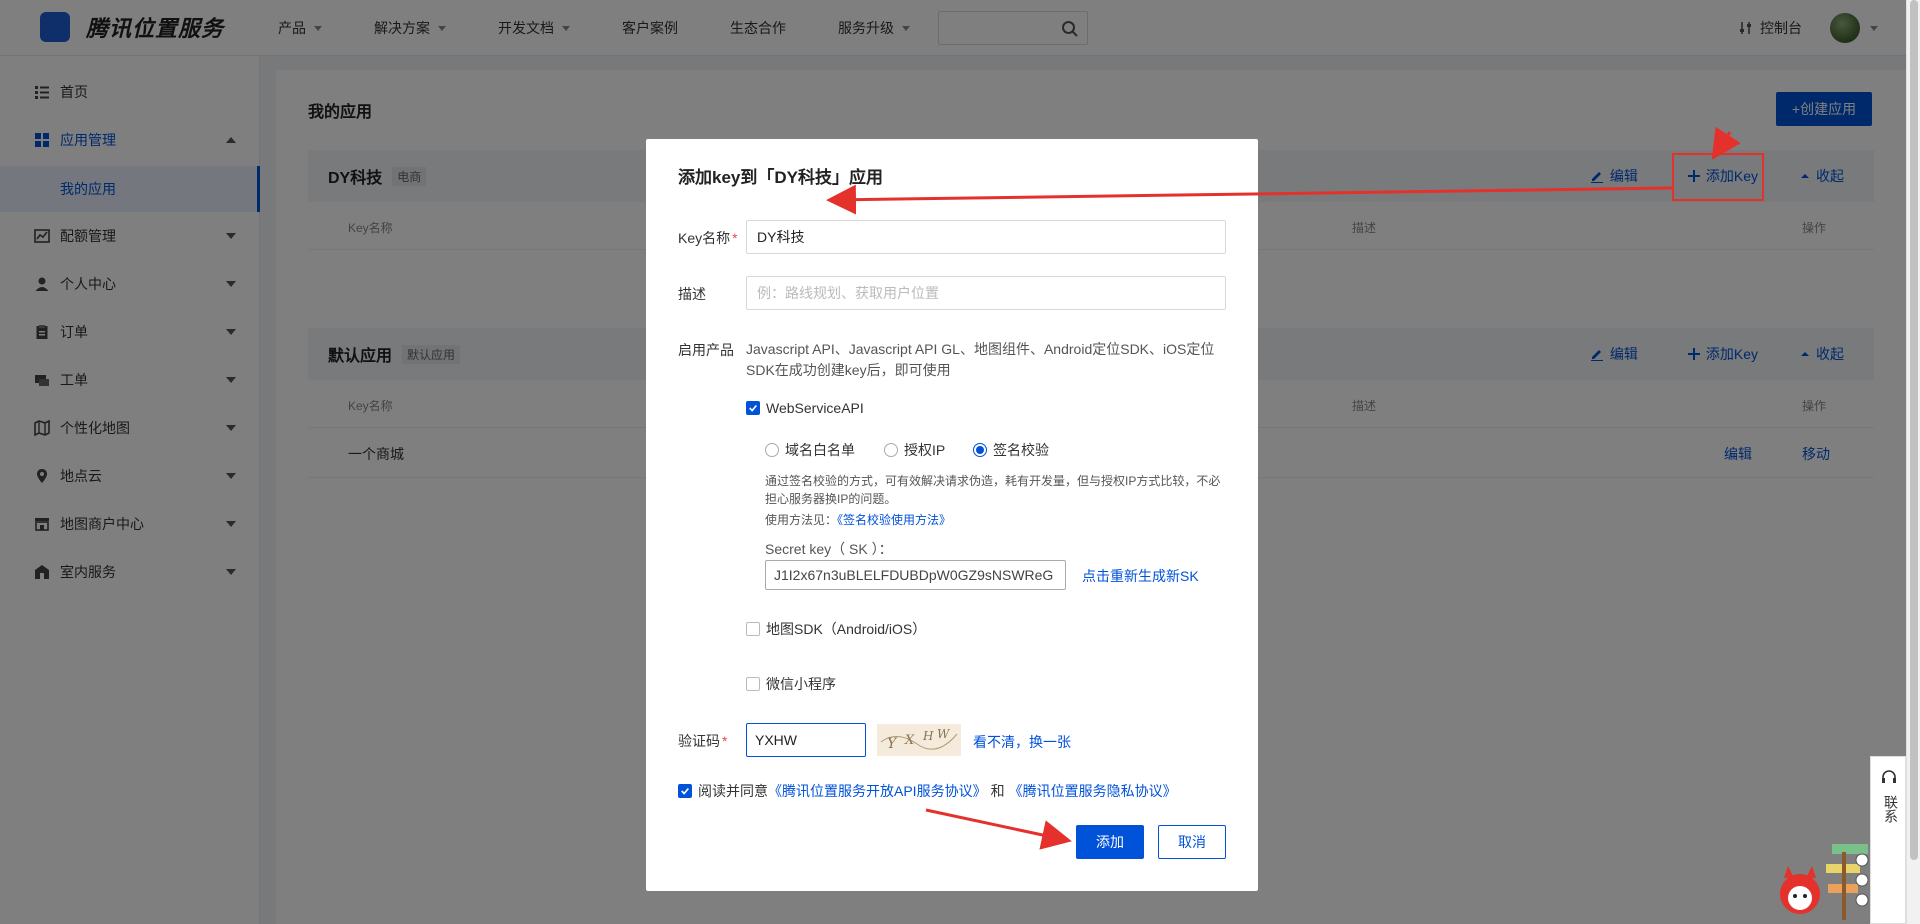  I want to click on svg-text: Y, so click(892, 744).